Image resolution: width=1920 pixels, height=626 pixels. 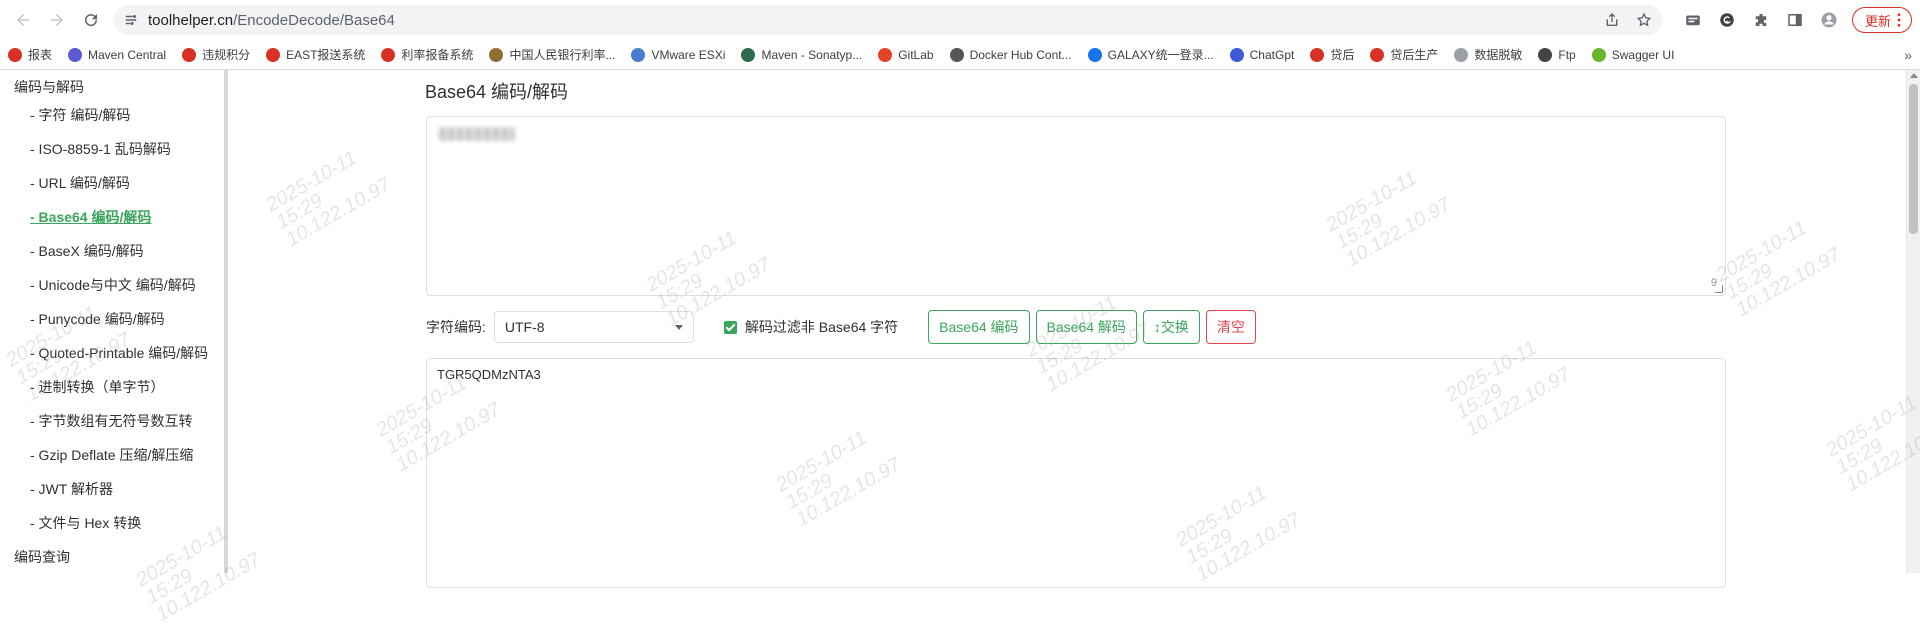 I want to click on back-button, so click(x=23, y=20).